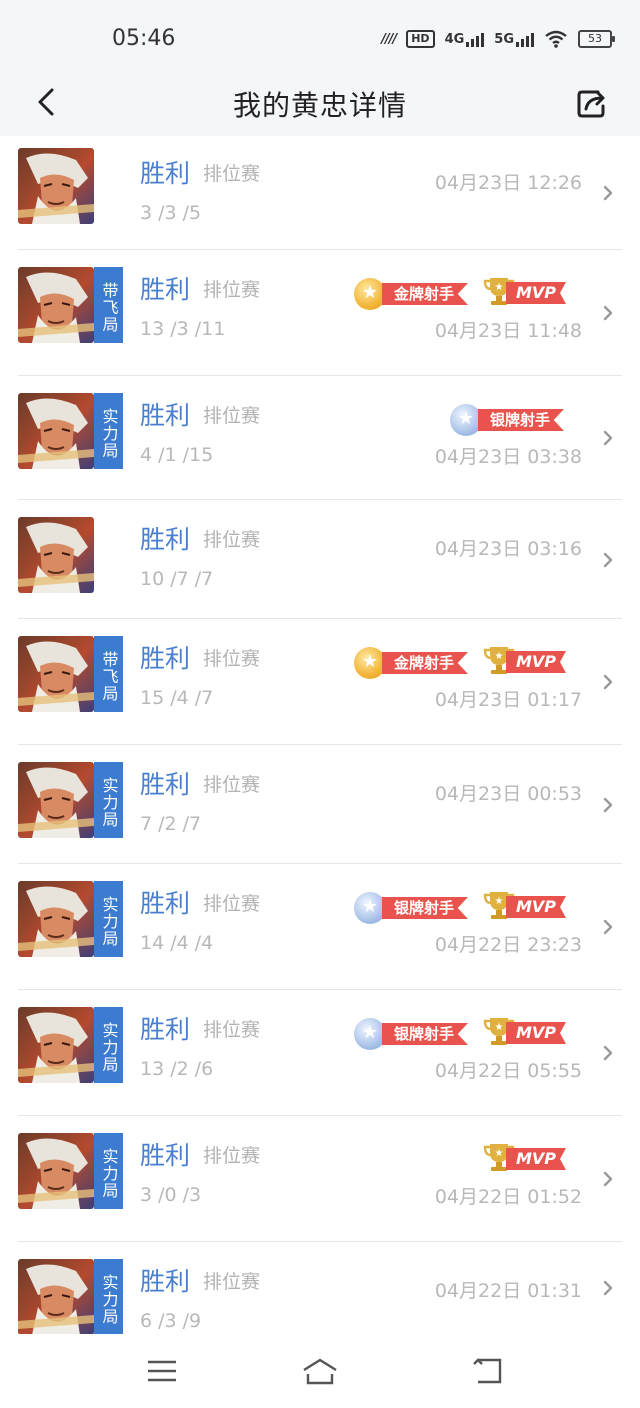  Describe the element at coordinates (320, 804) in the screenshot. I see `match-row: 实力局 胜利 排位赛 7 /2 /7 04月23日 00:53` at that location.